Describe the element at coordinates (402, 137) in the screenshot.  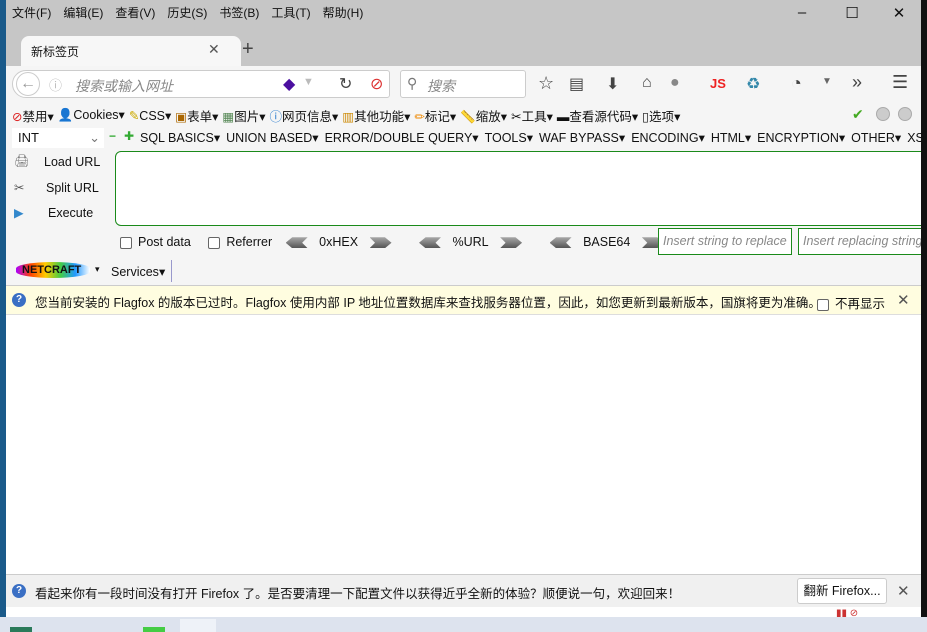
I see `menu-error-double-query: ERROR/DOUBLE QUERY▾` at that location.